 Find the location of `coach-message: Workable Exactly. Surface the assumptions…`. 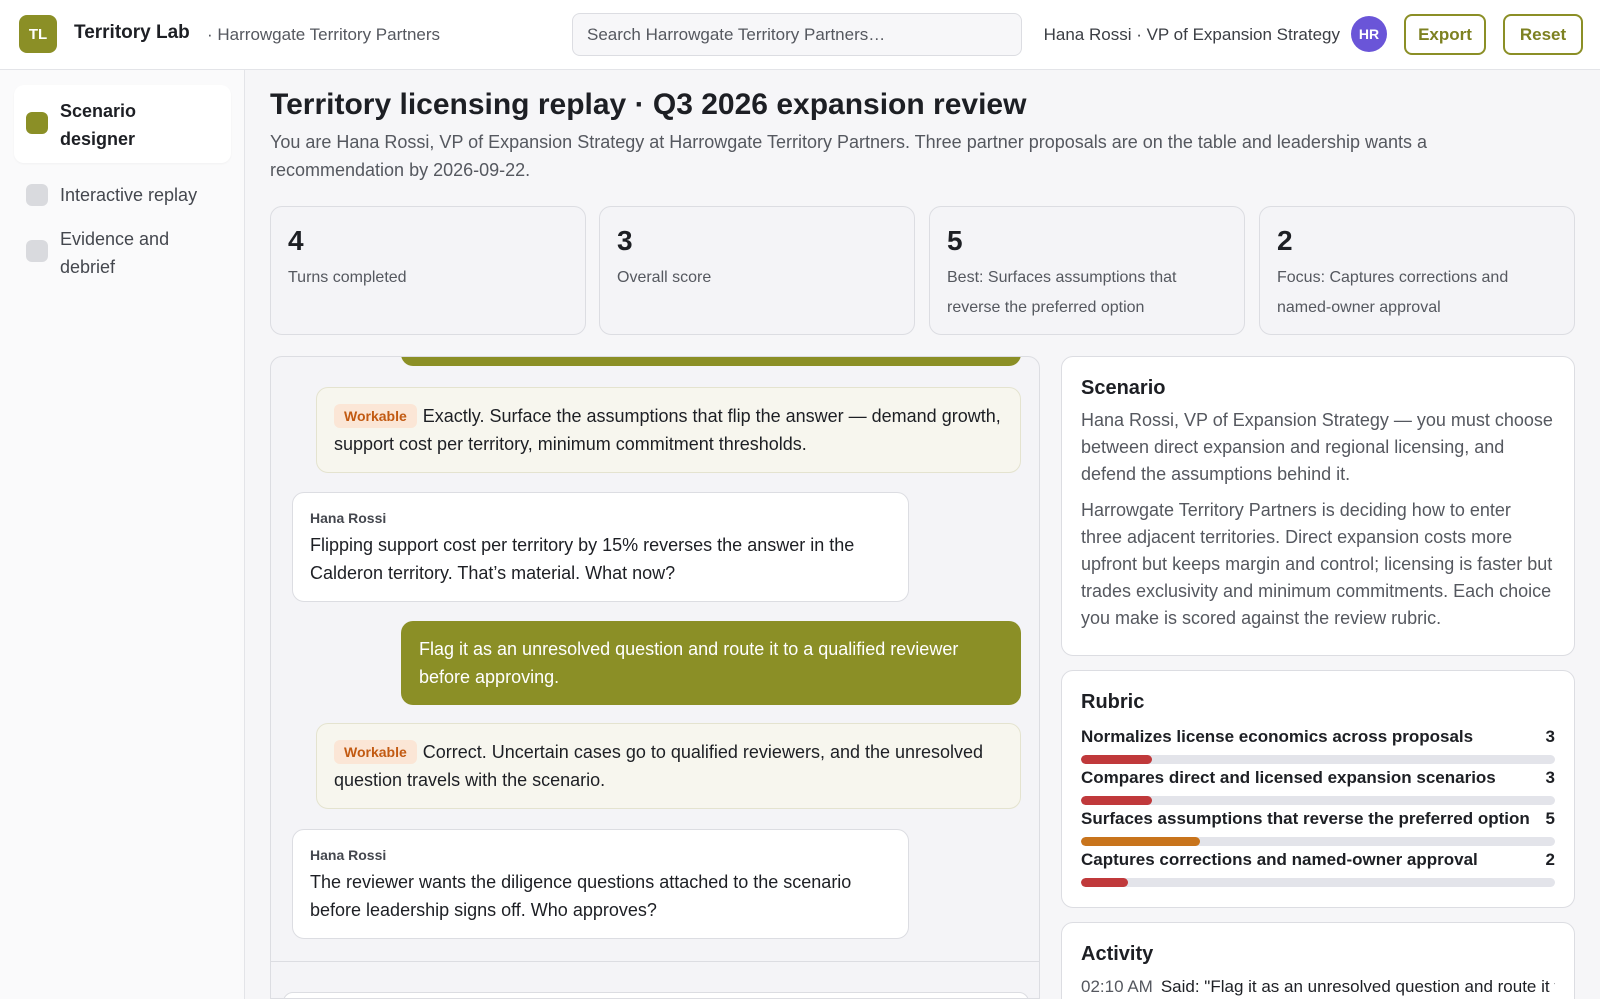

coach-message: Workable Exactly. Surface the assumptions… is located at coordinates (668, 430).